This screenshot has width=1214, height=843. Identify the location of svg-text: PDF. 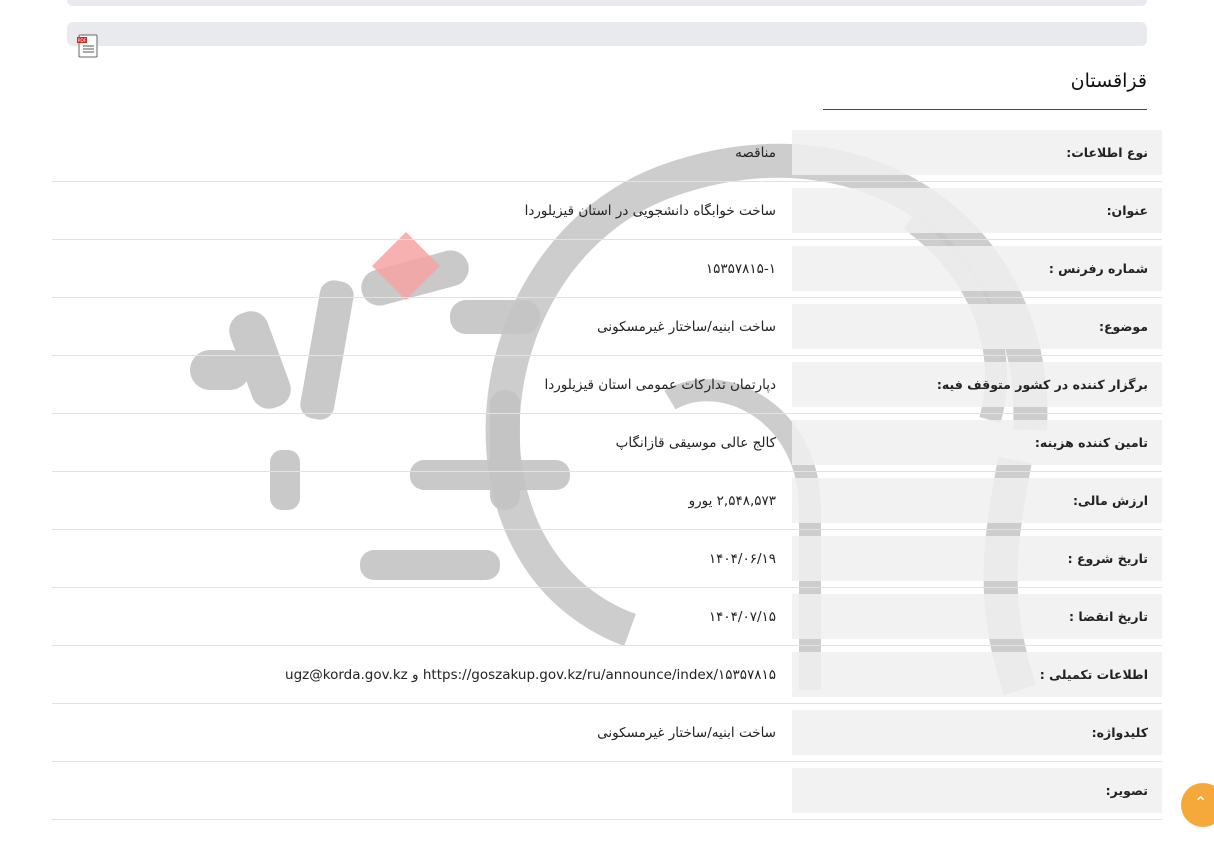
(82, 41).